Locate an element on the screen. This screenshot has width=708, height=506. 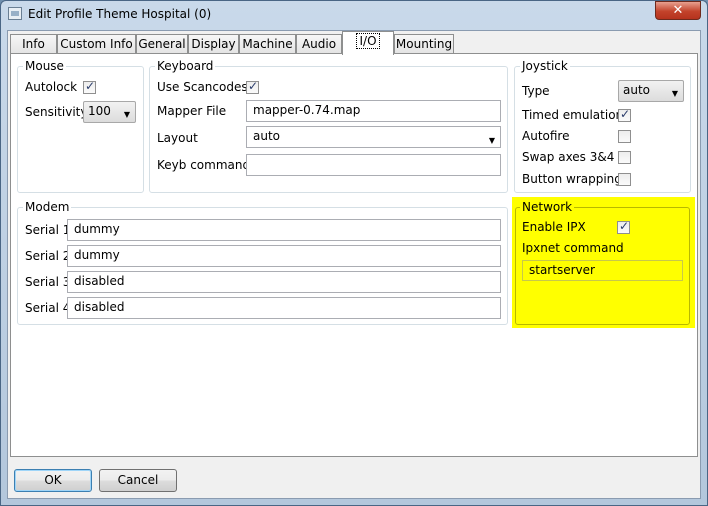
tab-audio: Audio is located at coordinates (319, 44).